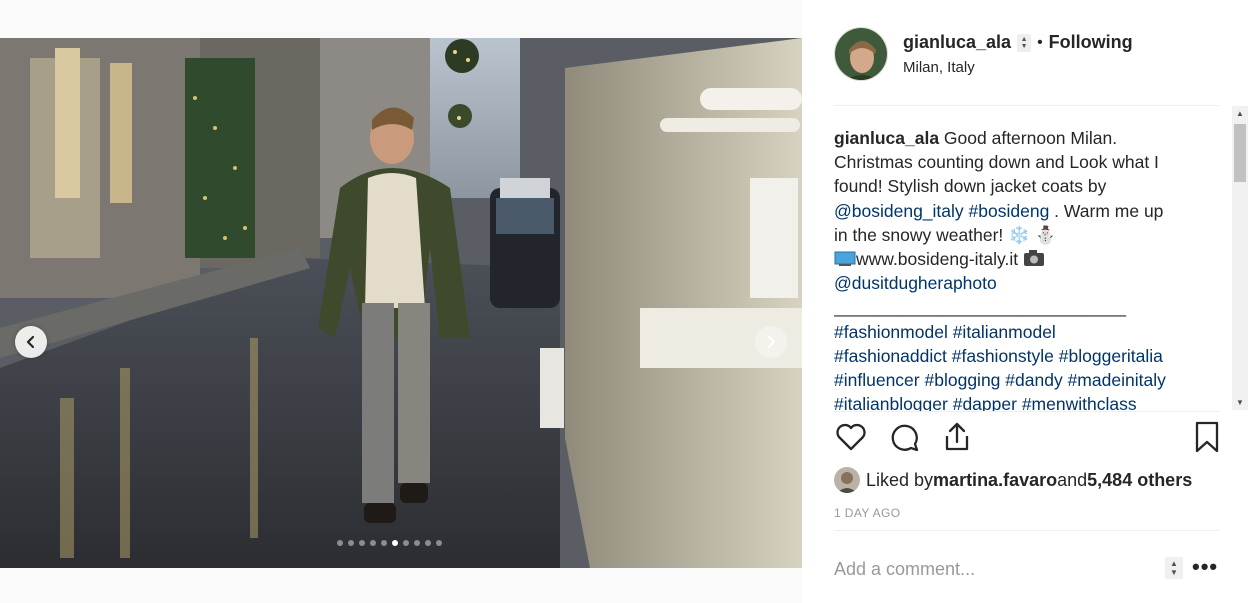  Describe the element at coordinates (1018, 67) in the screenshot. I see `location-link: Milan, Italy` at that location.